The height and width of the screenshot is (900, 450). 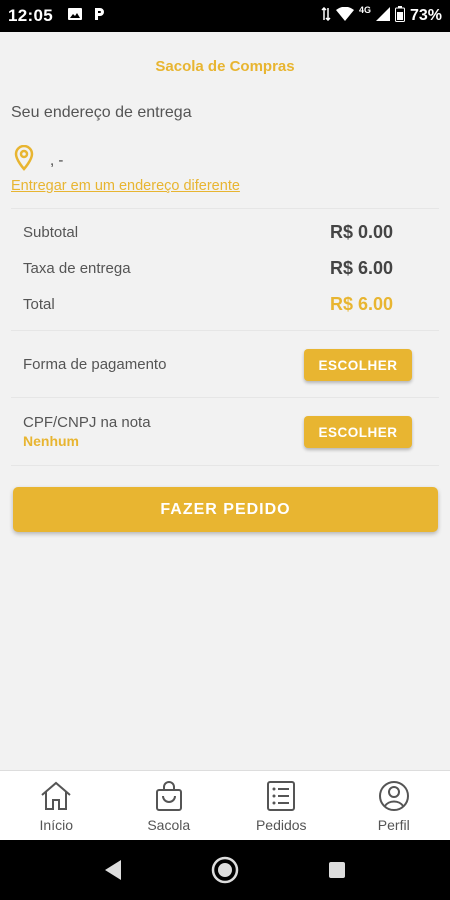 What do you see at coordinates (30, 15) in the screenshot?
I see `status-time: 12:05` at bounding box center [30, 15].